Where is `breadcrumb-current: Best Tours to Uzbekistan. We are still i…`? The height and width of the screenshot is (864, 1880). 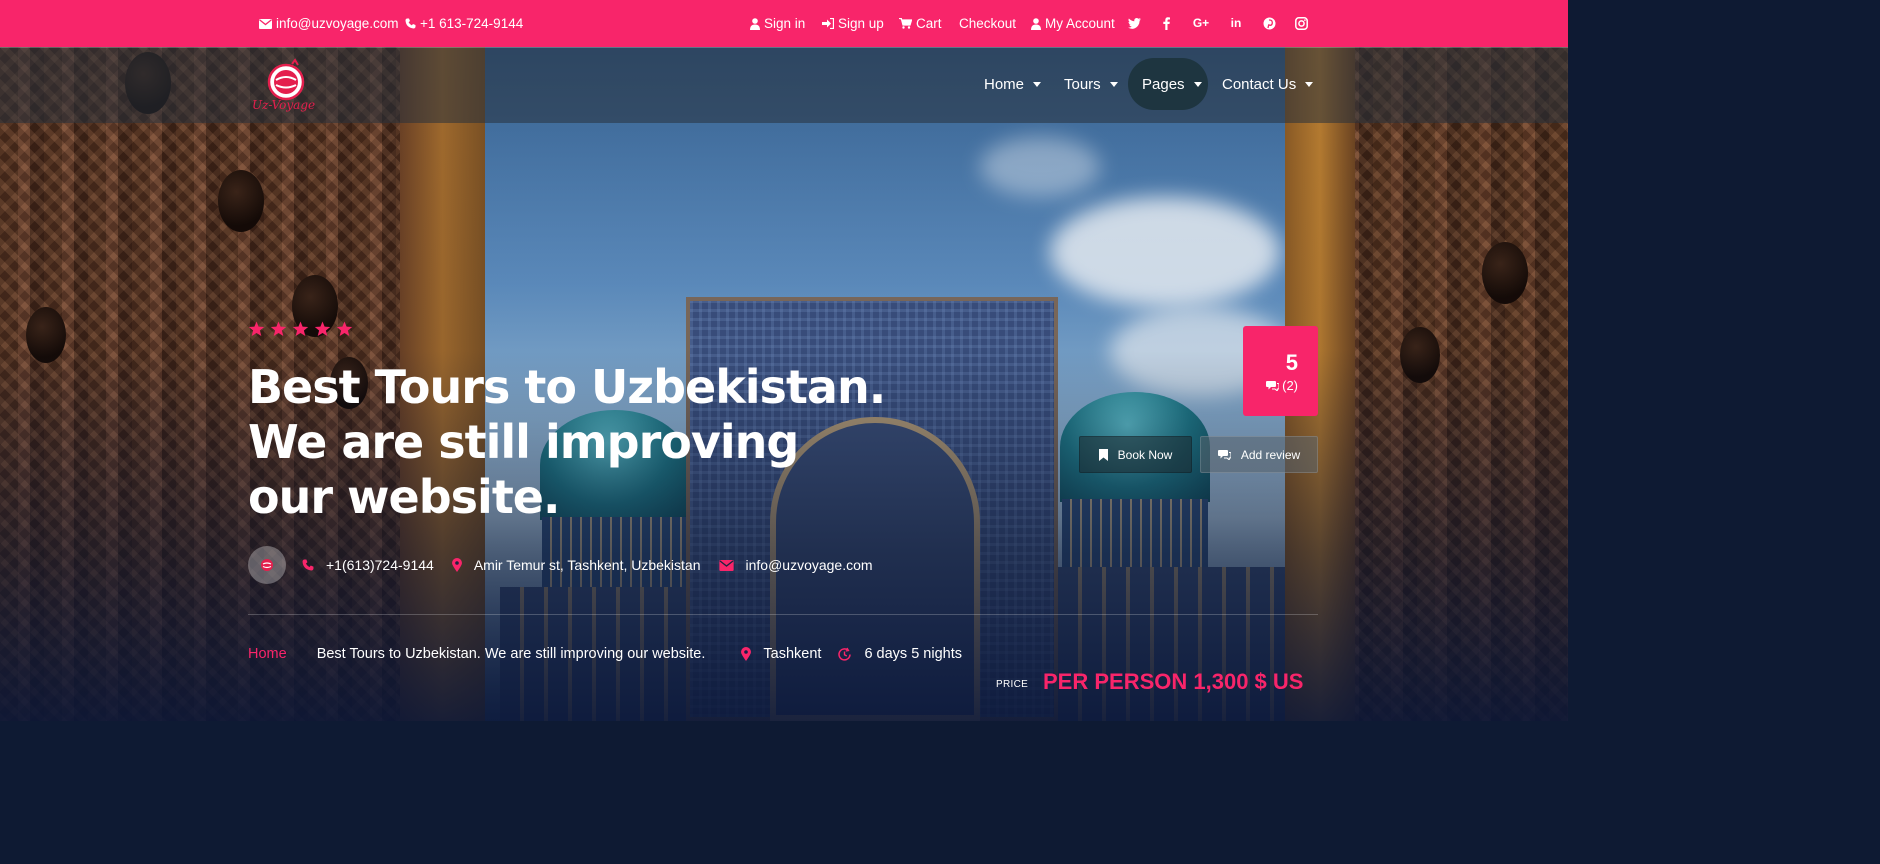 breadcrumb-current: Best Tours to Uzbekistan. We are still i… is located at coordinates (511, 654).